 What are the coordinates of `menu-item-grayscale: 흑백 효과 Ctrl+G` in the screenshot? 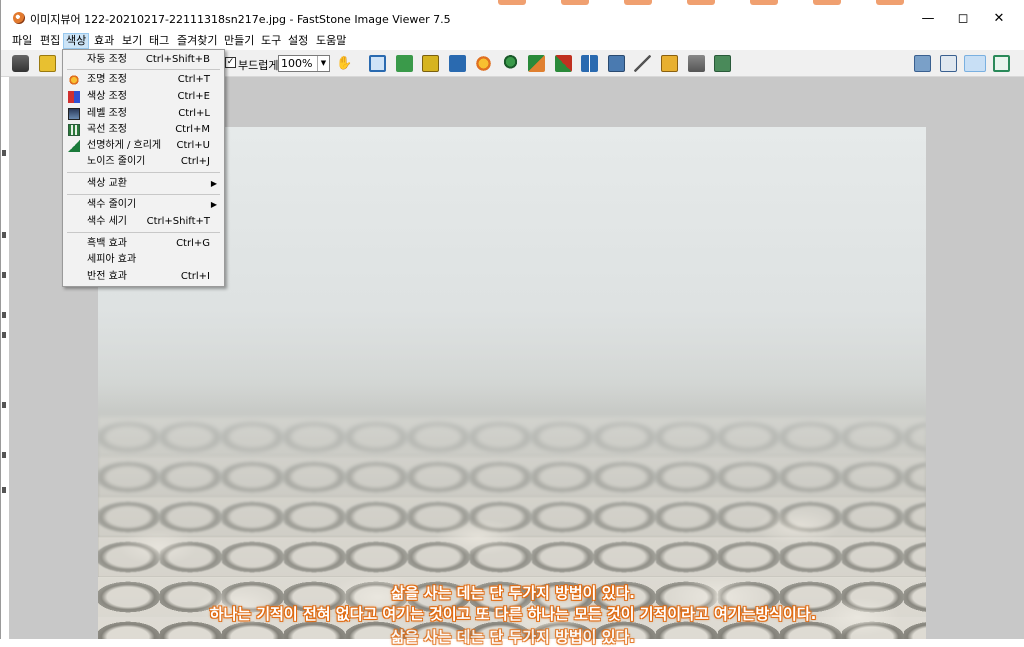 It's located at (143, 244).